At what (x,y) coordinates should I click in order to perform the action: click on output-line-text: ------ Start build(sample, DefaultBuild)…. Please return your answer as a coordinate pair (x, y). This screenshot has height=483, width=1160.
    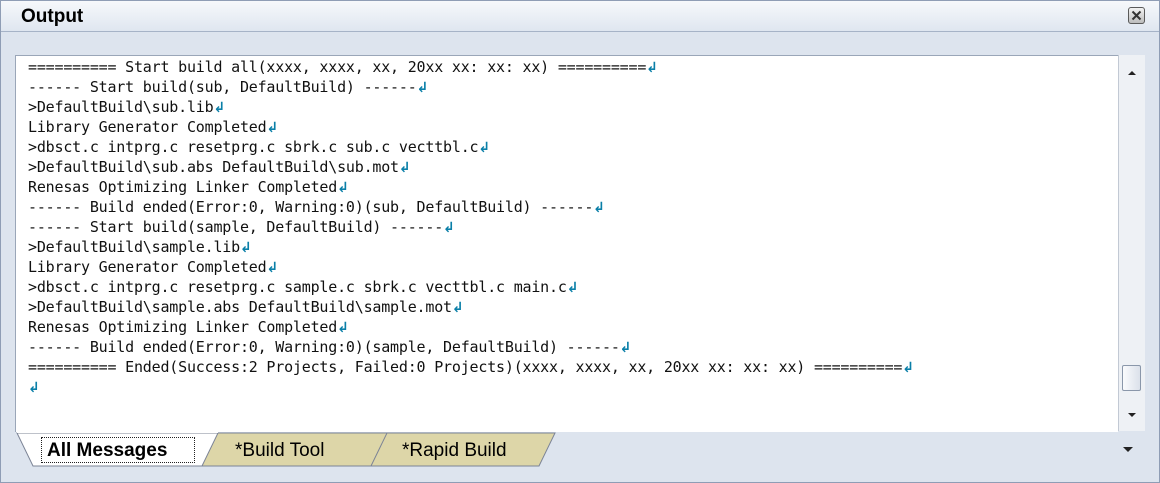
    Looking at the image, I should click on (236, 227).